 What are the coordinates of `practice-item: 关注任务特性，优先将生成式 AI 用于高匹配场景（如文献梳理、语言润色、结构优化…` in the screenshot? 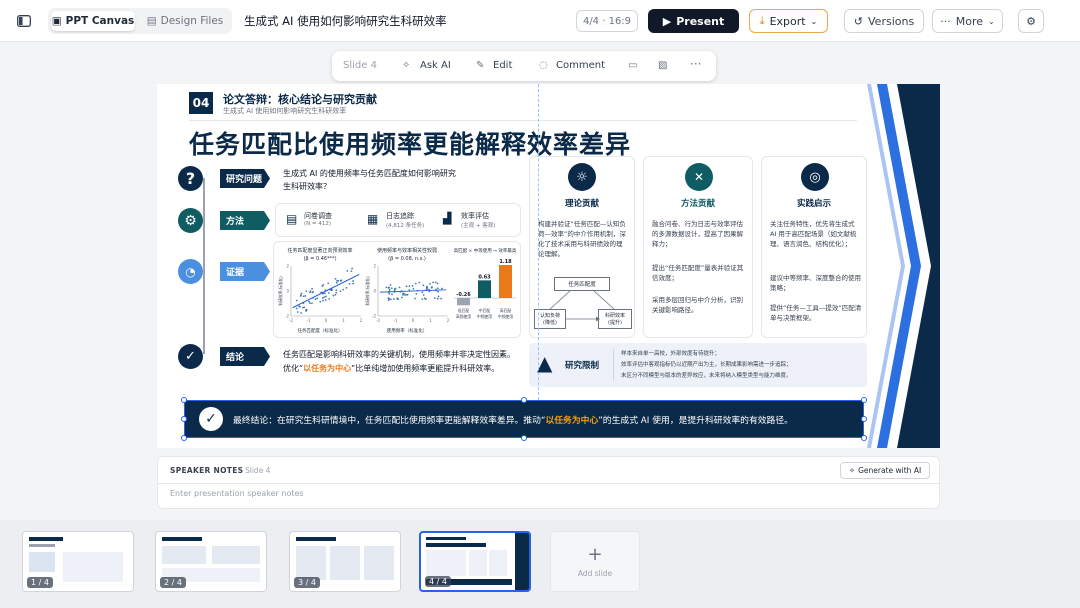 It's located at (813, 234).